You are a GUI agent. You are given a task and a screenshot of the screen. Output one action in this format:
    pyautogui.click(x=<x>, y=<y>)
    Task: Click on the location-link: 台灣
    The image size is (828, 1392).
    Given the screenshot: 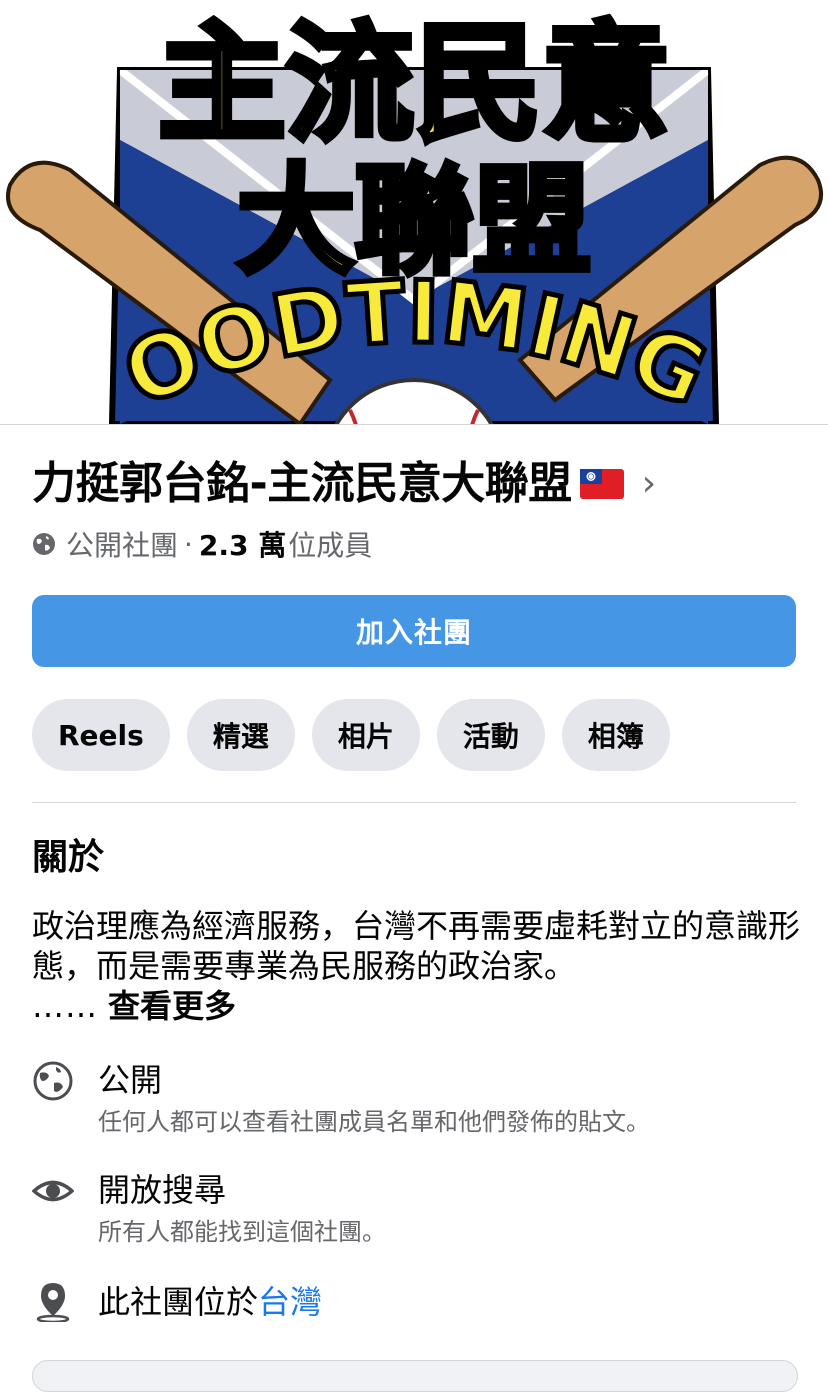 What is the action you would take?
    pyautogui.click(x=290, y=1302)
    